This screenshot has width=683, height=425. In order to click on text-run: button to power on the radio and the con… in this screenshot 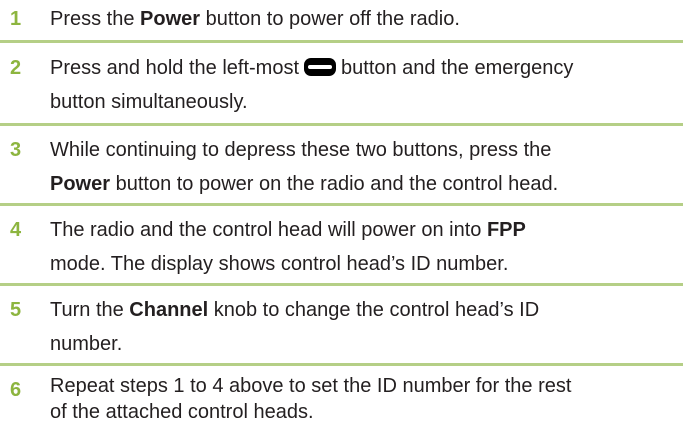, I will do `click(334, 184)`.